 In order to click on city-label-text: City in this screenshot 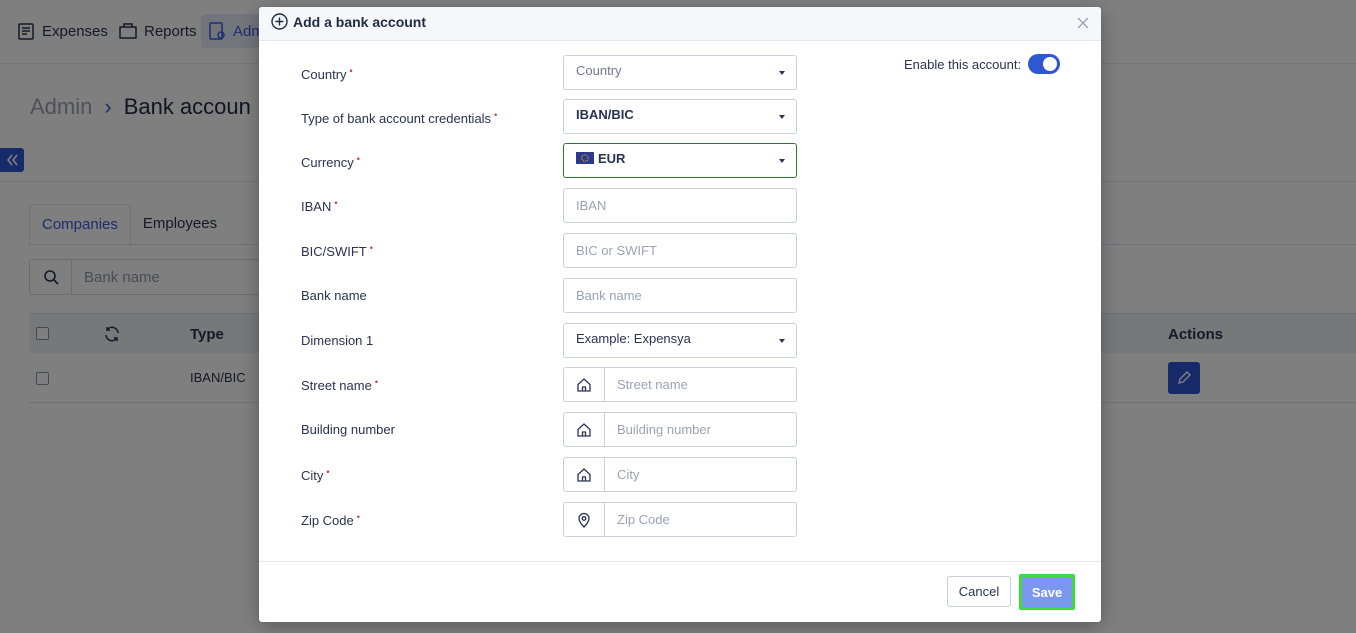, I will do `click(312, 475)`.